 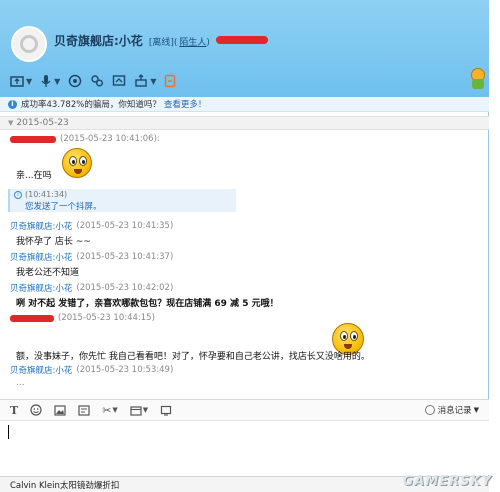 I want to click on message-history-button: 消息记录 ▼, so click(x=451, y=410).